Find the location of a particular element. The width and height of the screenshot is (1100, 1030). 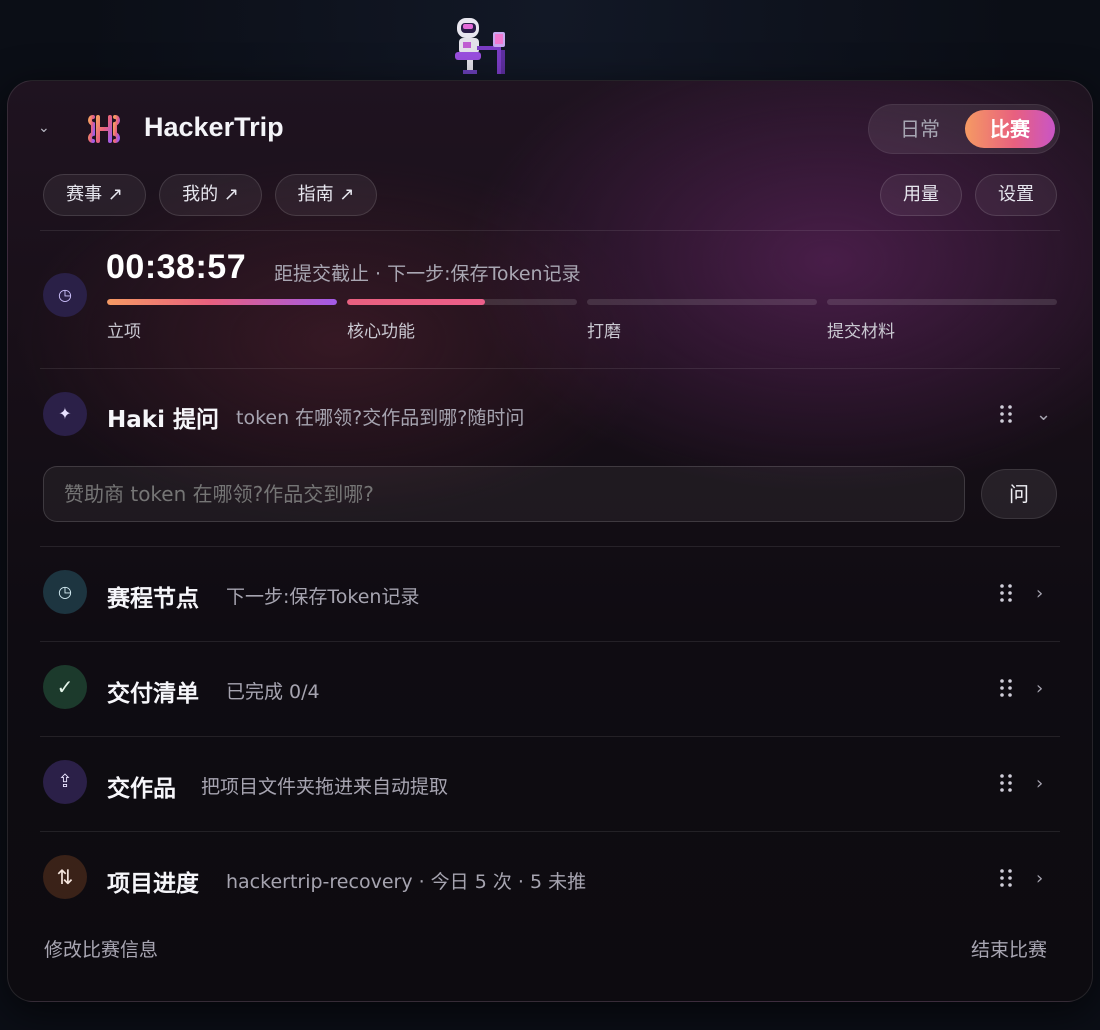

app-title: HackerTrip is located at coordinates (214, 127).